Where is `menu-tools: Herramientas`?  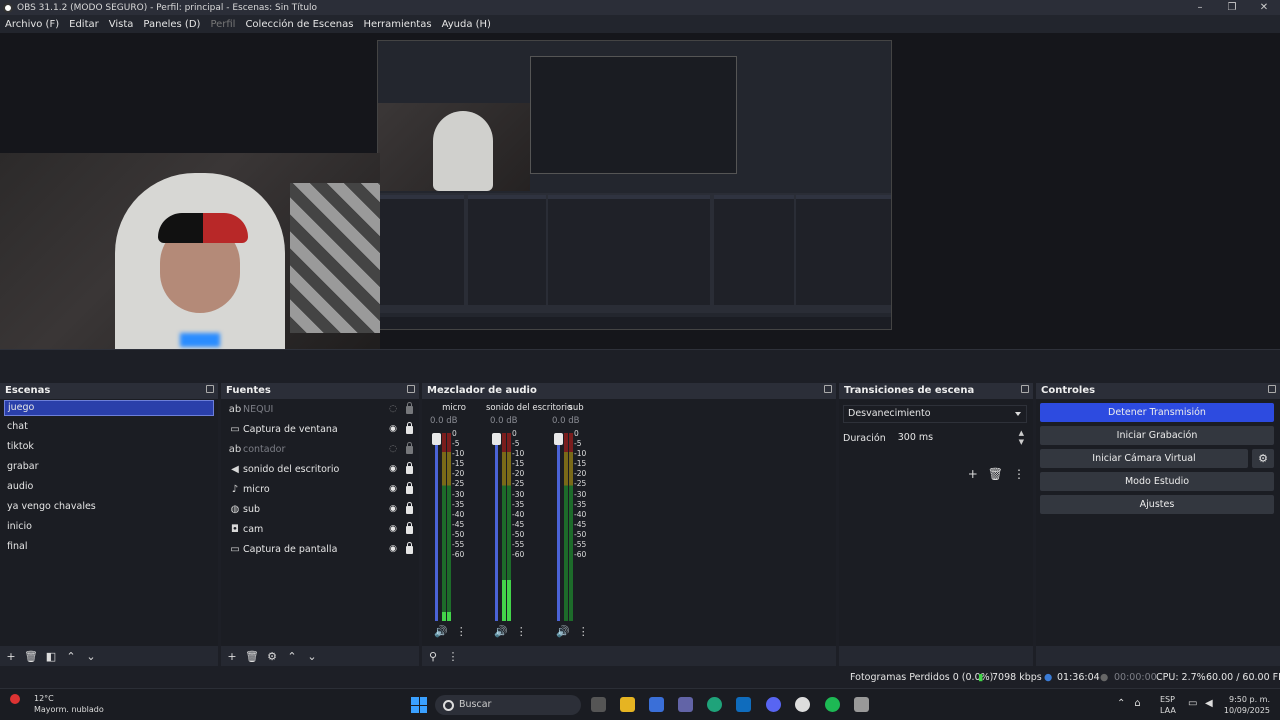
menu-tools: Herramientas is located at coordinates (397, 24).